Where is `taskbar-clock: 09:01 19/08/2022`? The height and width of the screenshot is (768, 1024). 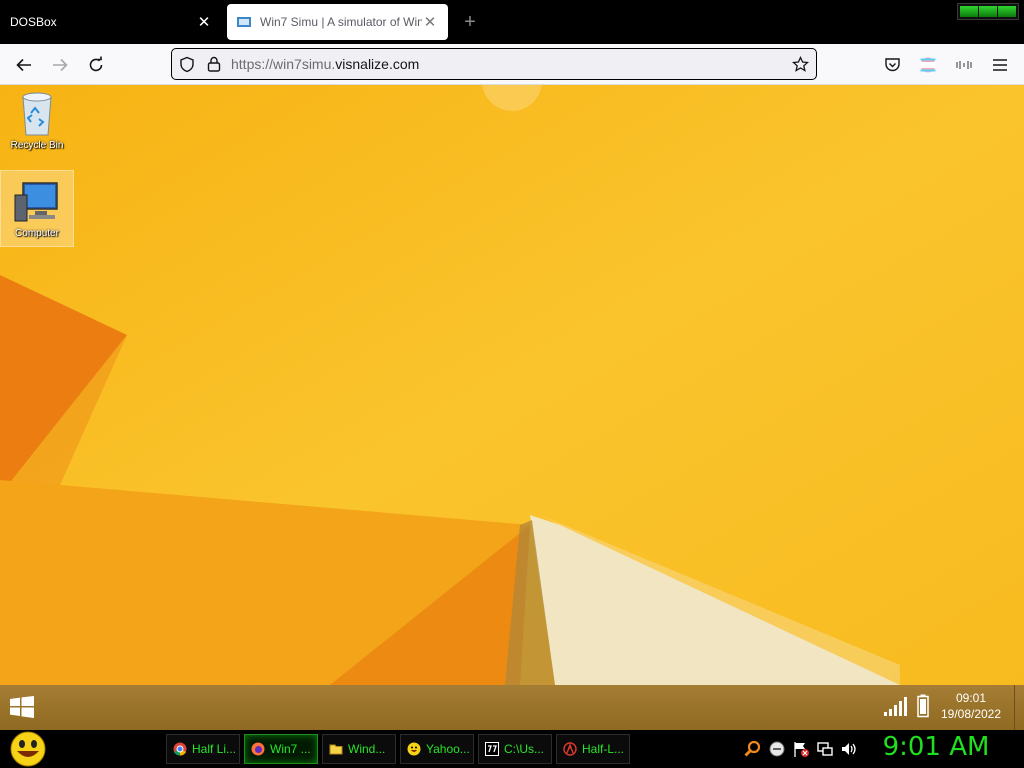
taskbar-clock: 09:01 19/08/2022 is located at coordinates (971, 706).